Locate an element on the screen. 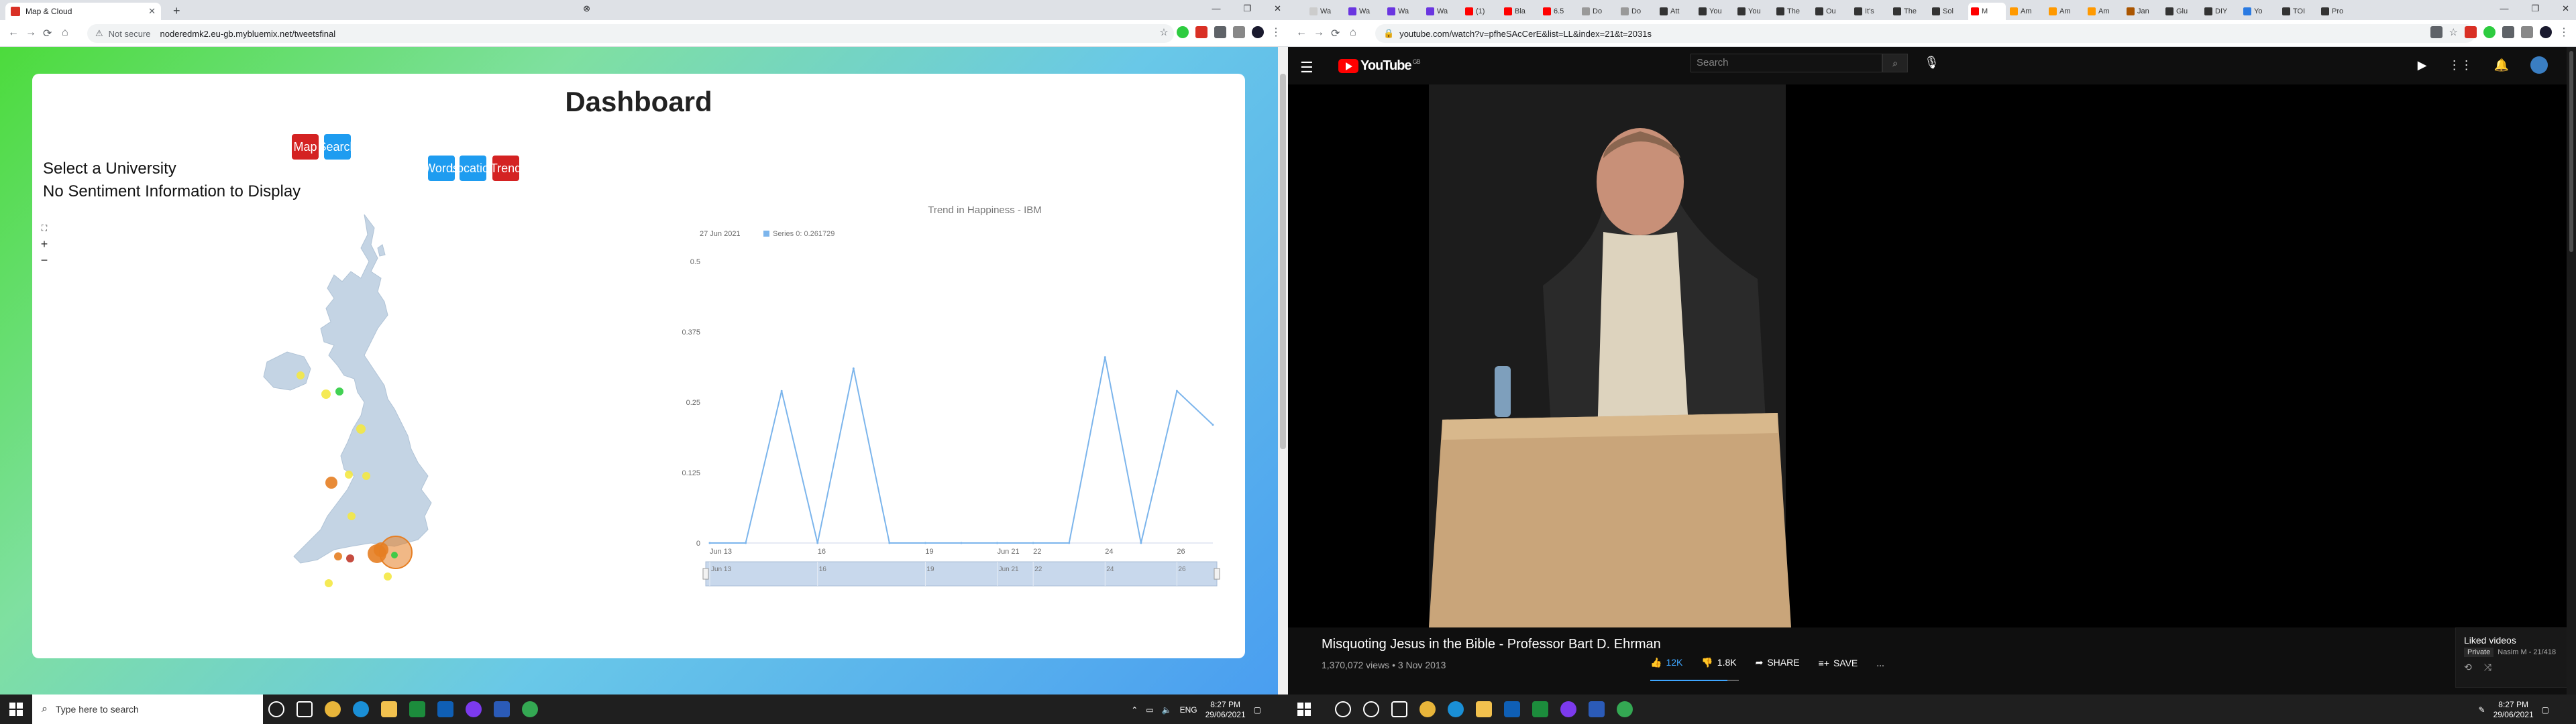 The height and width of the screenshot is (724, 2576). search-button: Search is located at coordinates (337, 147).